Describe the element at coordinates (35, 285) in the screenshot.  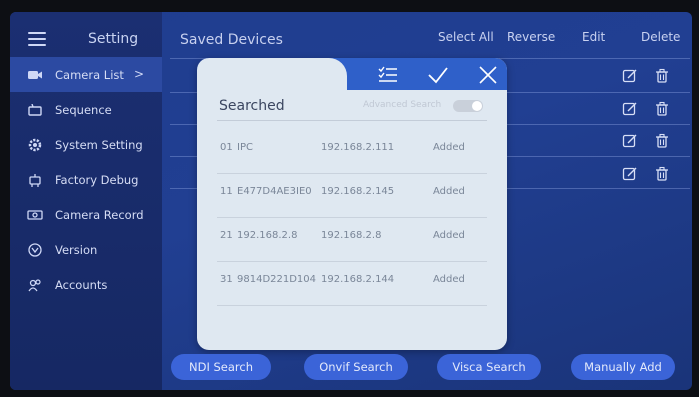
I see `accounts-icon` at that location.